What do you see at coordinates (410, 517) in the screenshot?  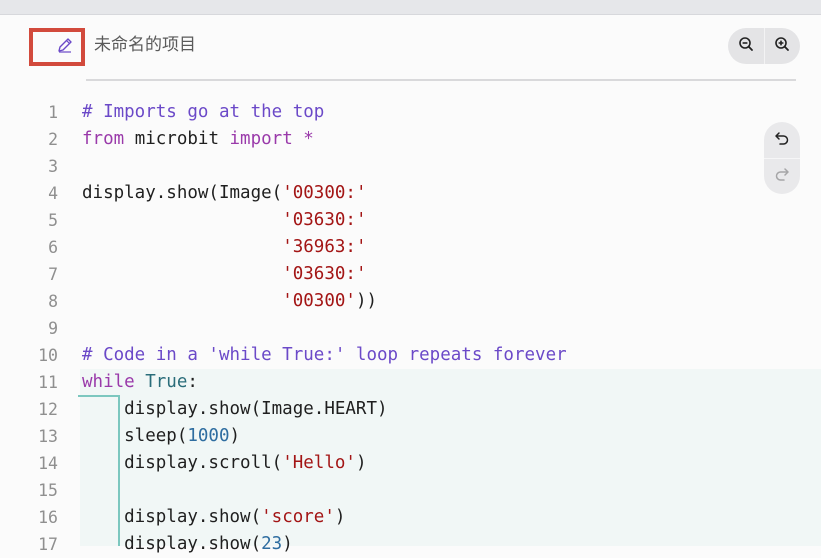 I see `code-line: 16 display.show('score')` at bounding box center [410, 517].